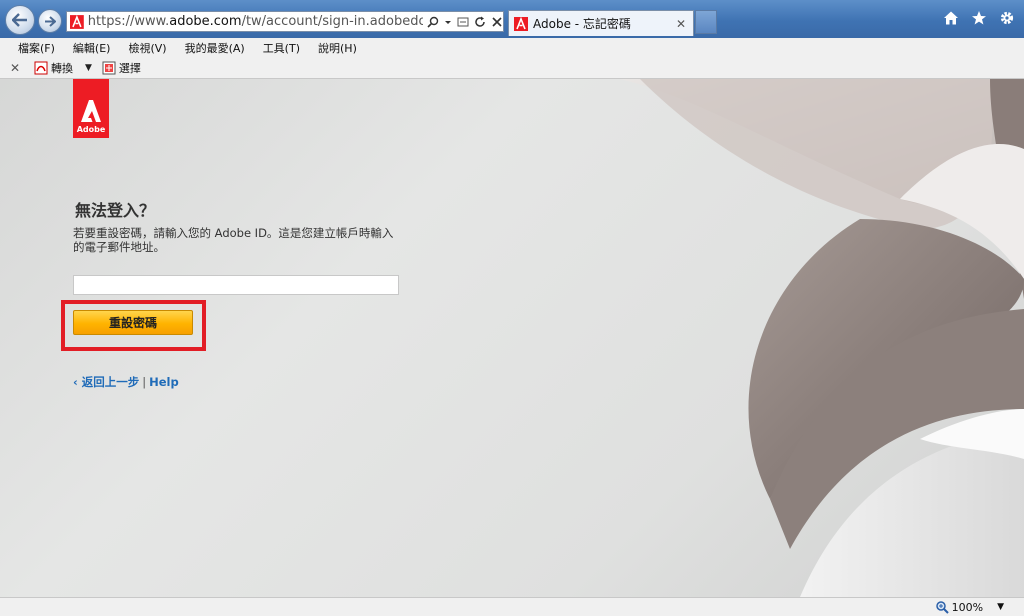 The width and height of the screenshot is (1024, 616). What do you see at coordinates (115, 210) in the screenshot?
I see `page-title: 無法登入？` at bounding box center [115, 210].